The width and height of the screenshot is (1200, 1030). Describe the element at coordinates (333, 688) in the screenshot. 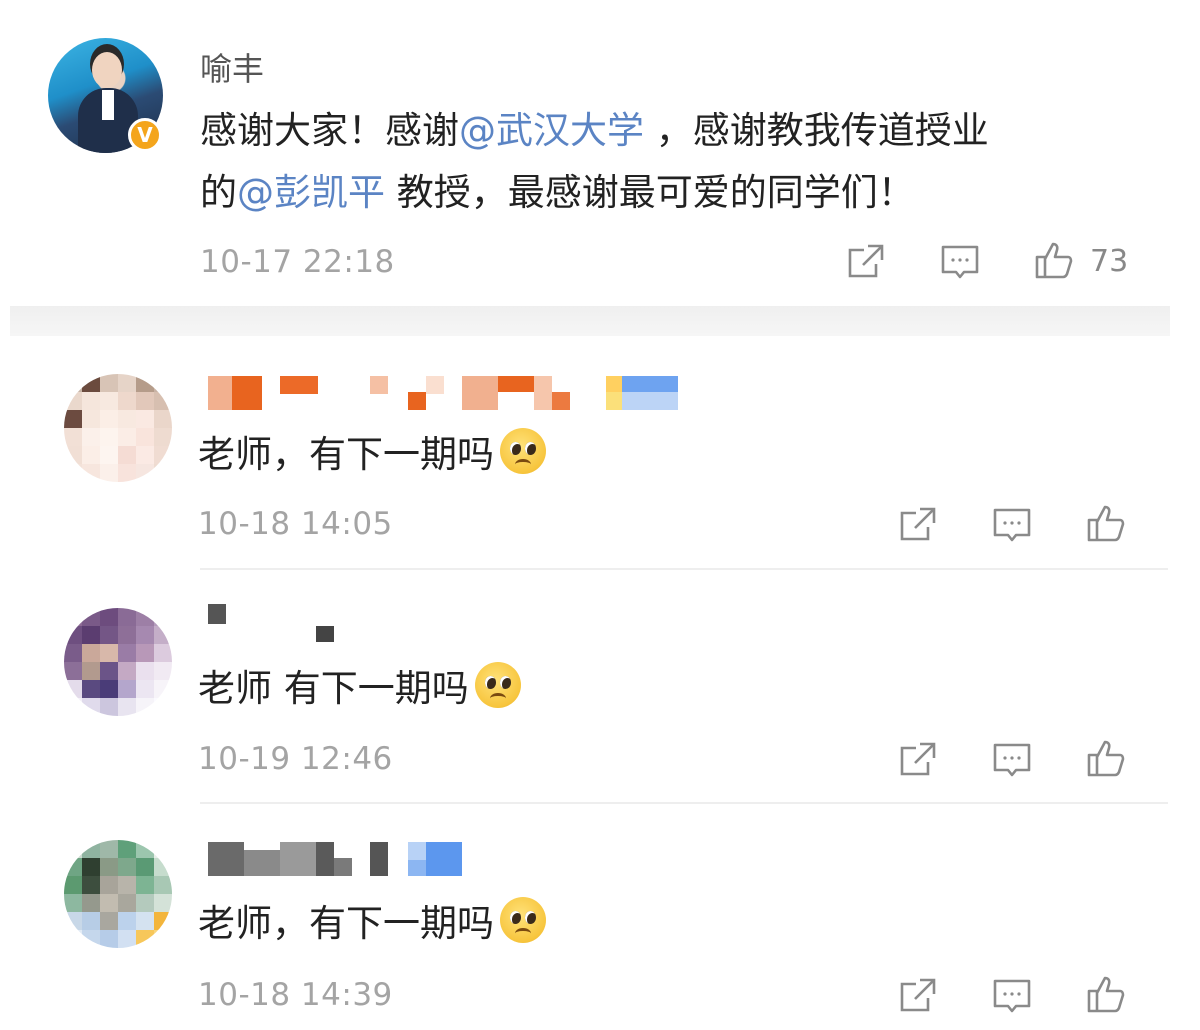

I see `comment-text-content: 老师 有下一期吗` at that location.